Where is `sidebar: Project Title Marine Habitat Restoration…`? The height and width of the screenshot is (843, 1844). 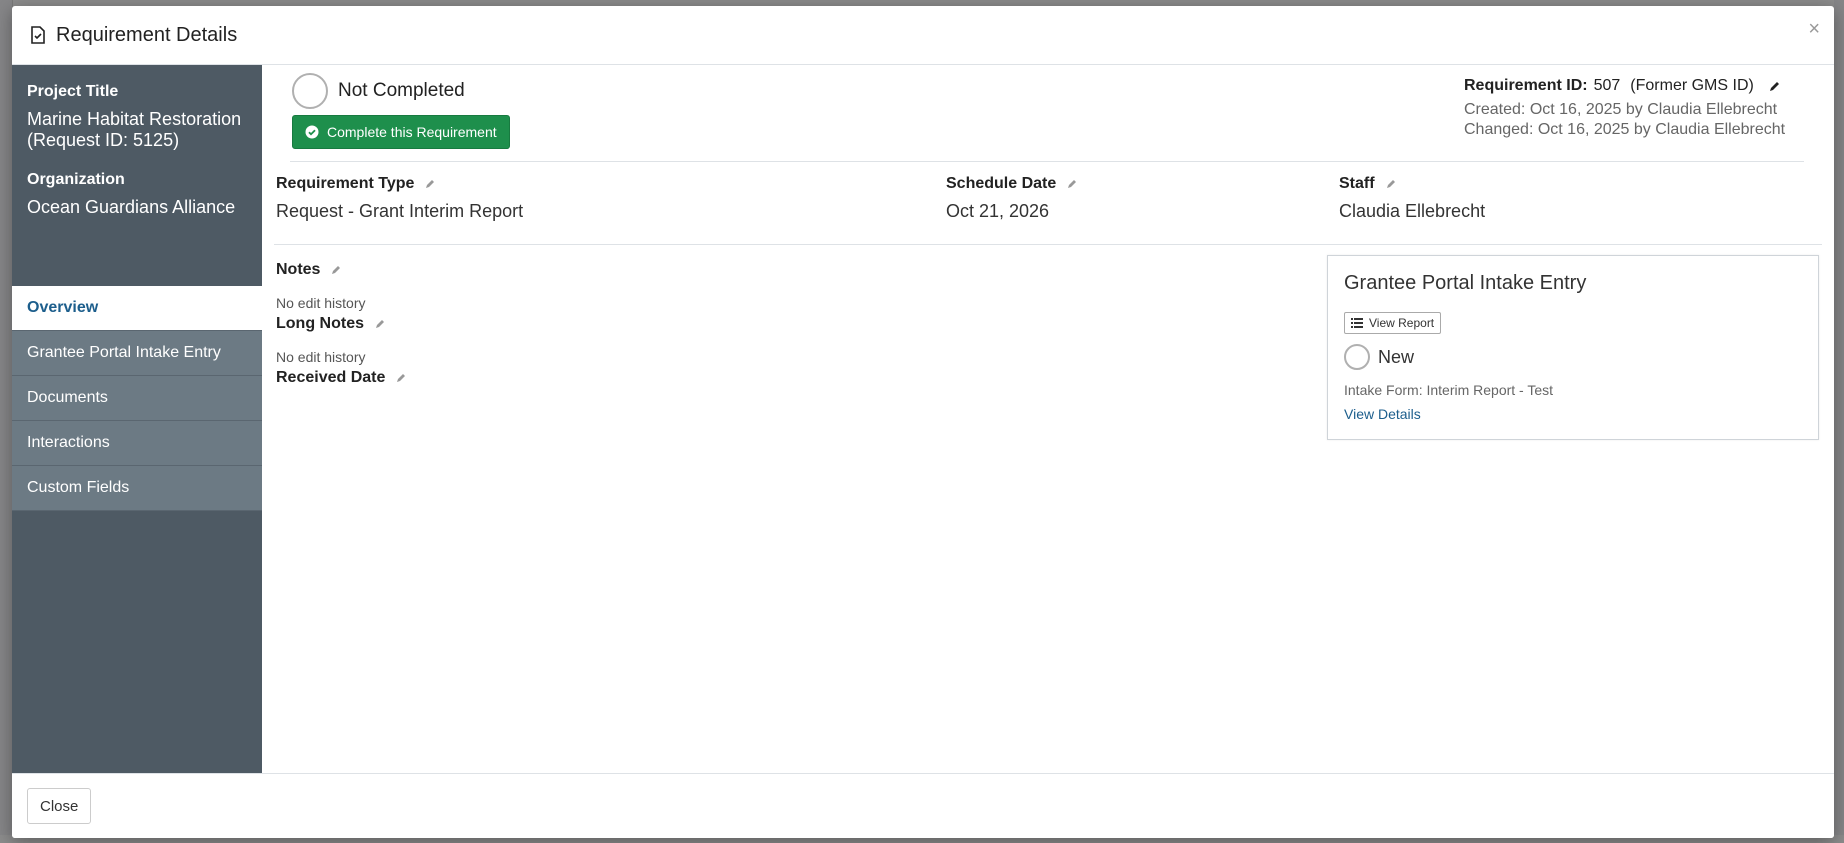 sidebar: Project Title Marine Habitat Restoration… is located at coordinates (137, 419).